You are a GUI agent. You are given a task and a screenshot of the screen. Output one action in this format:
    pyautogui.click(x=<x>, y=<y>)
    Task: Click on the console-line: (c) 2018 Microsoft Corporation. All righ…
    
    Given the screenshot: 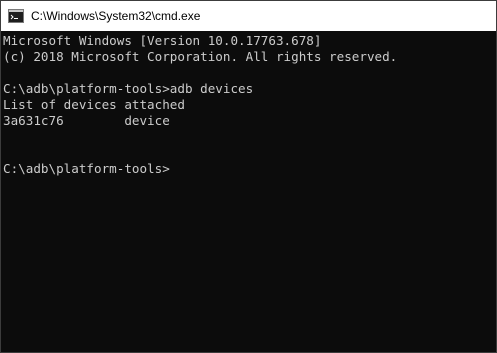 What is the action you would take?
    pyautogui.click(x=200, y=56)
    